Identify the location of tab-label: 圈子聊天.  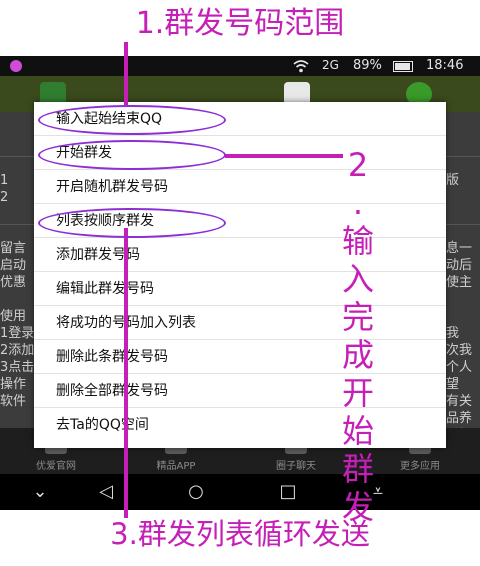
(296, 466).